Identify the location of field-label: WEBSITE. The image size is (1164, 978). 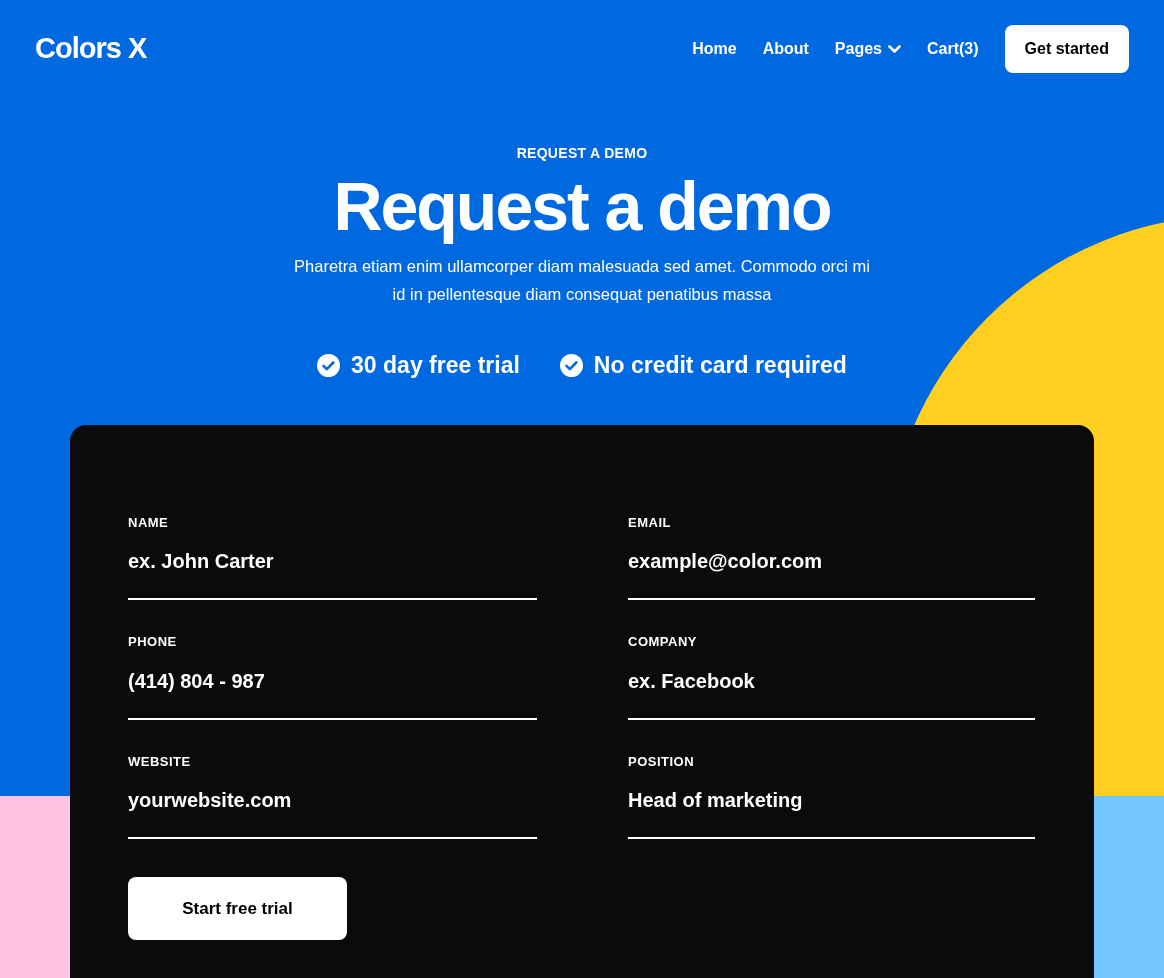
(160, 761).